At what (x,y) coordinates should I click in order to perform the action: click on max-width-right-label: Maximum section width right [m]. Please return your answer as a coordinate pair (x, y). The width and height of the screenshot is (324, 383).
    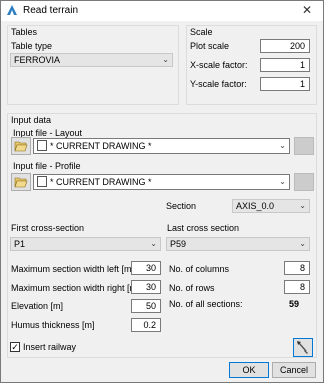
    Looking at the image, I should click on (75, 288).